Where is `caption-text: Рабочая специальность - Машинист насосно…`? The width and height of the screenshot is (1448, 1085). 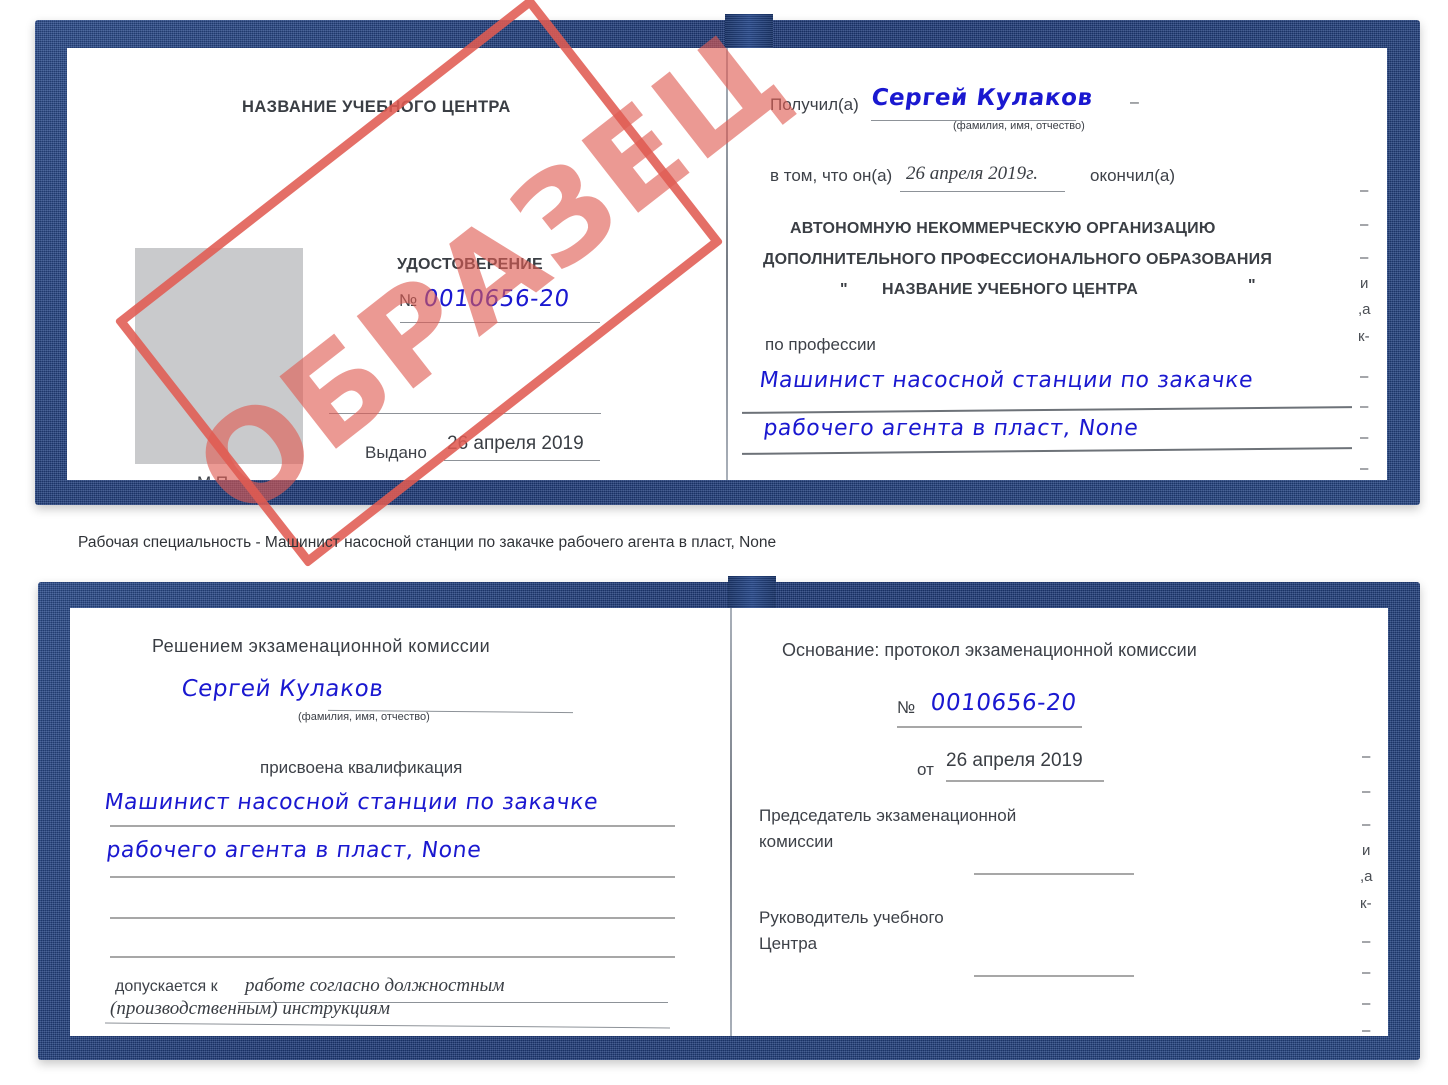
caption-text: Рабочая специальность - Машинист насосно… is located at coordinates (427, 542).